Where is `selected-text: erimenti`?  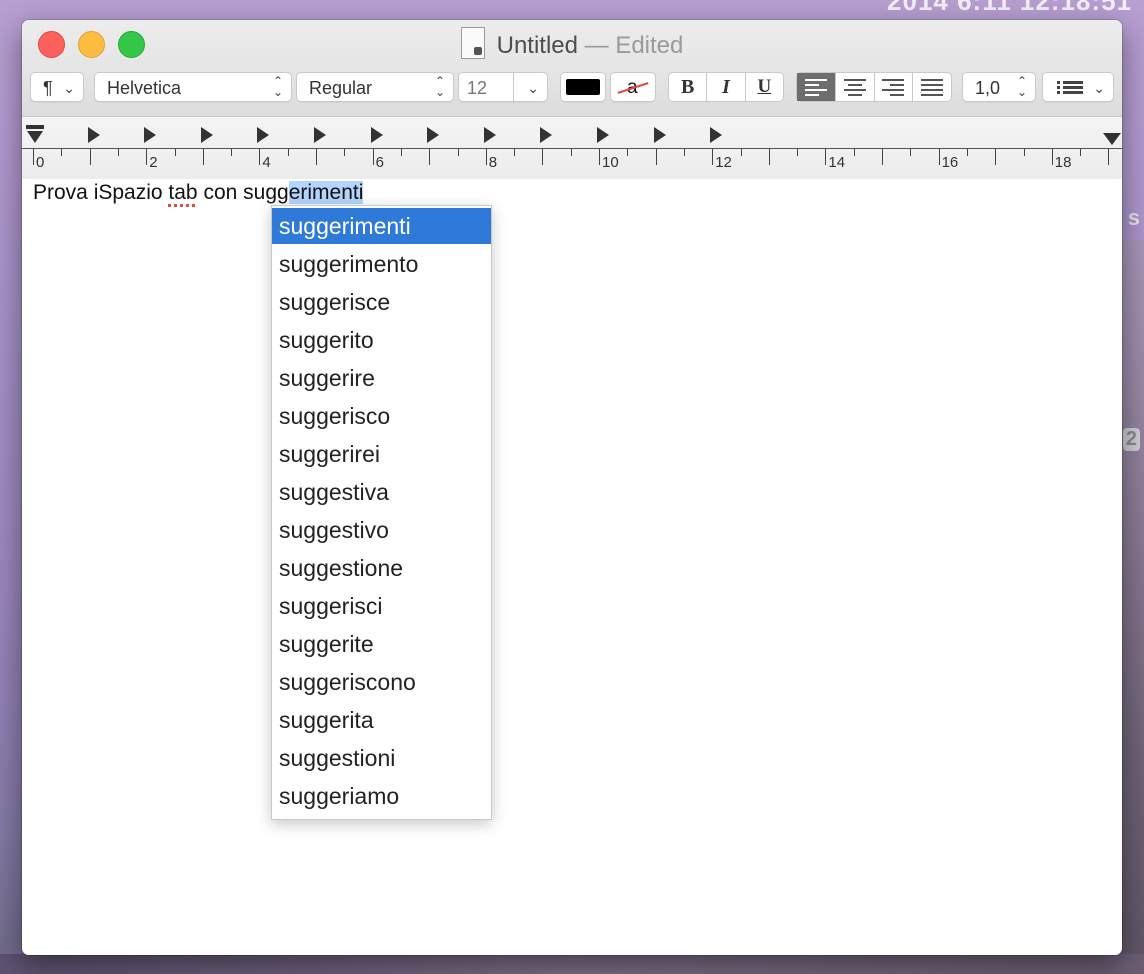 selected-text: erimenti is located at coordinates (326, 192).